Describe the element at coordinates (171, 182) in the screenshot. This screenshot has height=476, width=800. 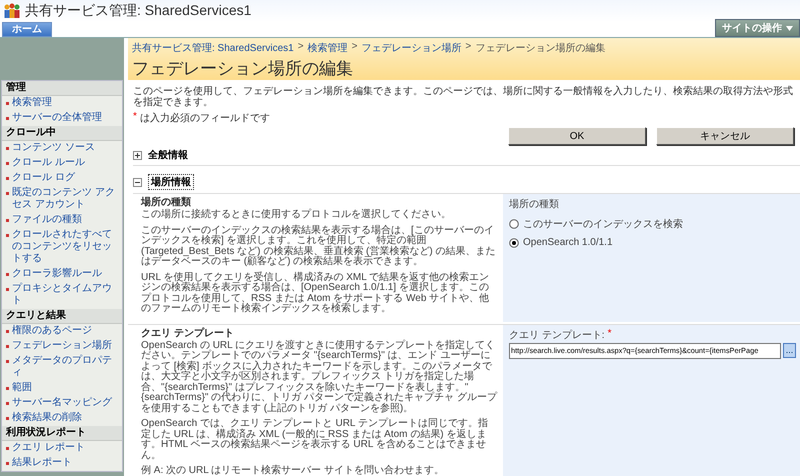
I see `section-title: 場所情報` at that location.